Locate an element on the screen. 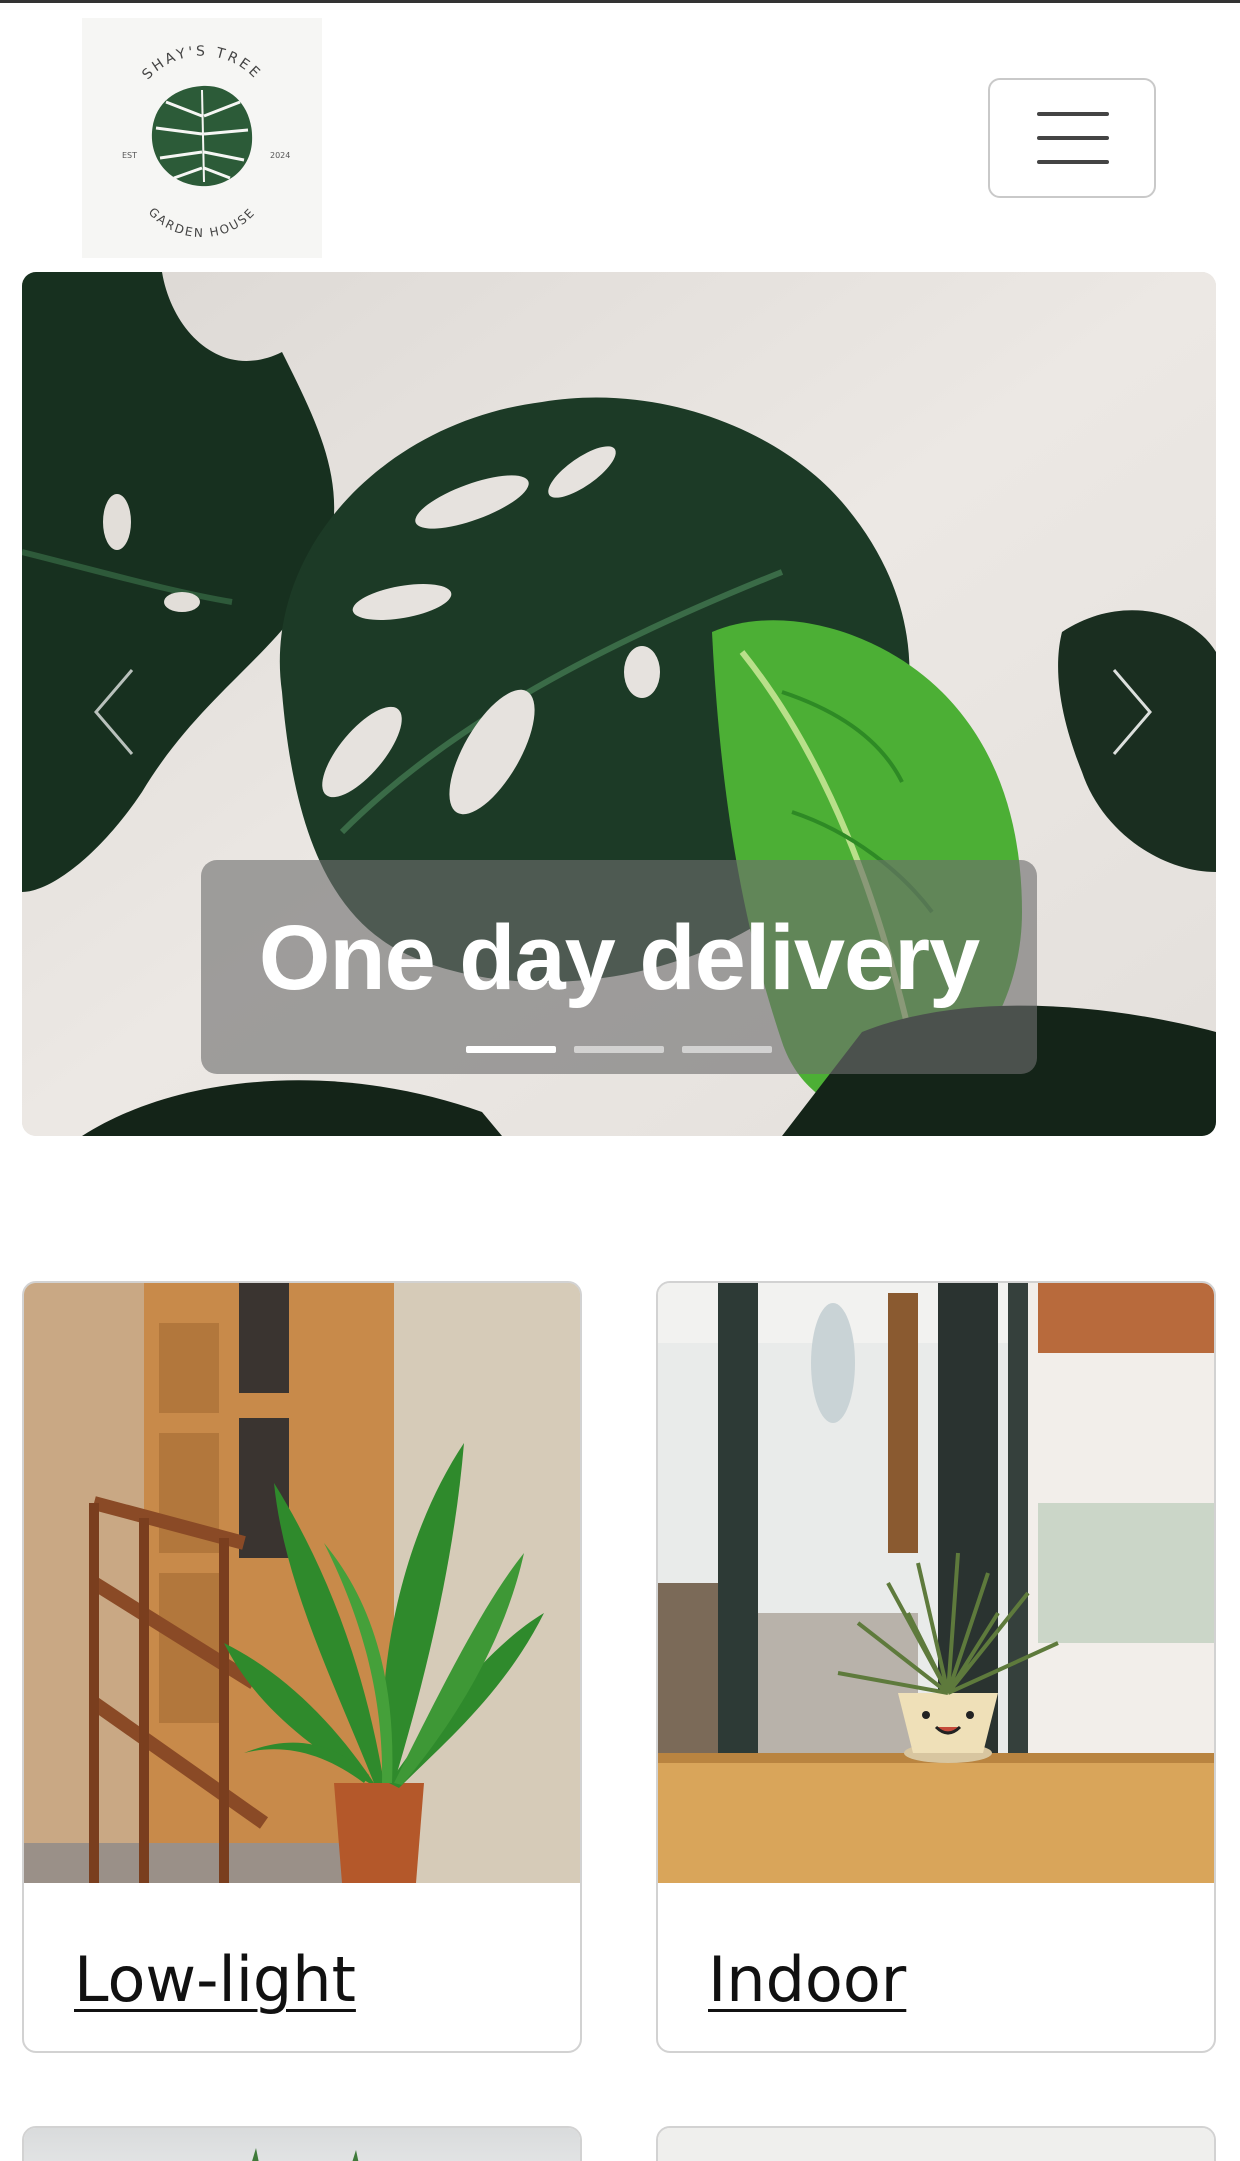 The height and width of the screenshot is (2161, 1240). slider-prev-button is located at coordinates (116, 712).